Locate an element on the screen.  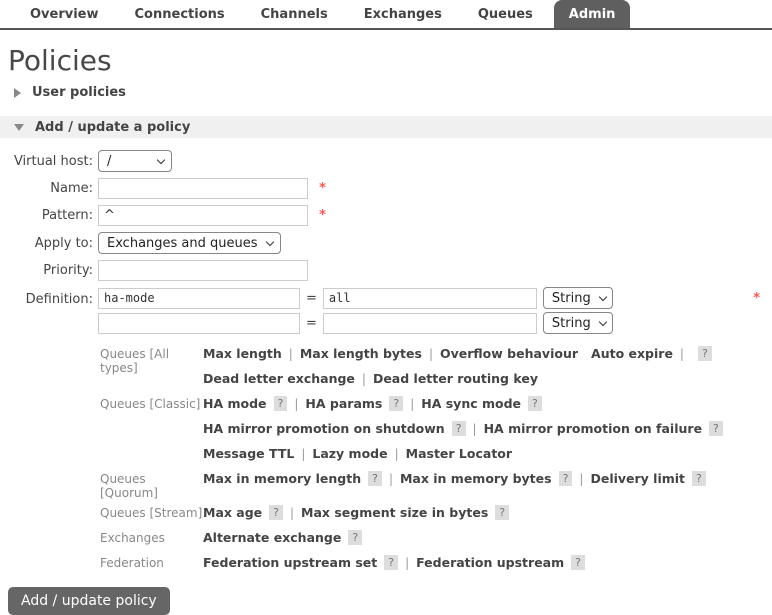
help-link: Federation upstream is located at coordinates (490, 562).